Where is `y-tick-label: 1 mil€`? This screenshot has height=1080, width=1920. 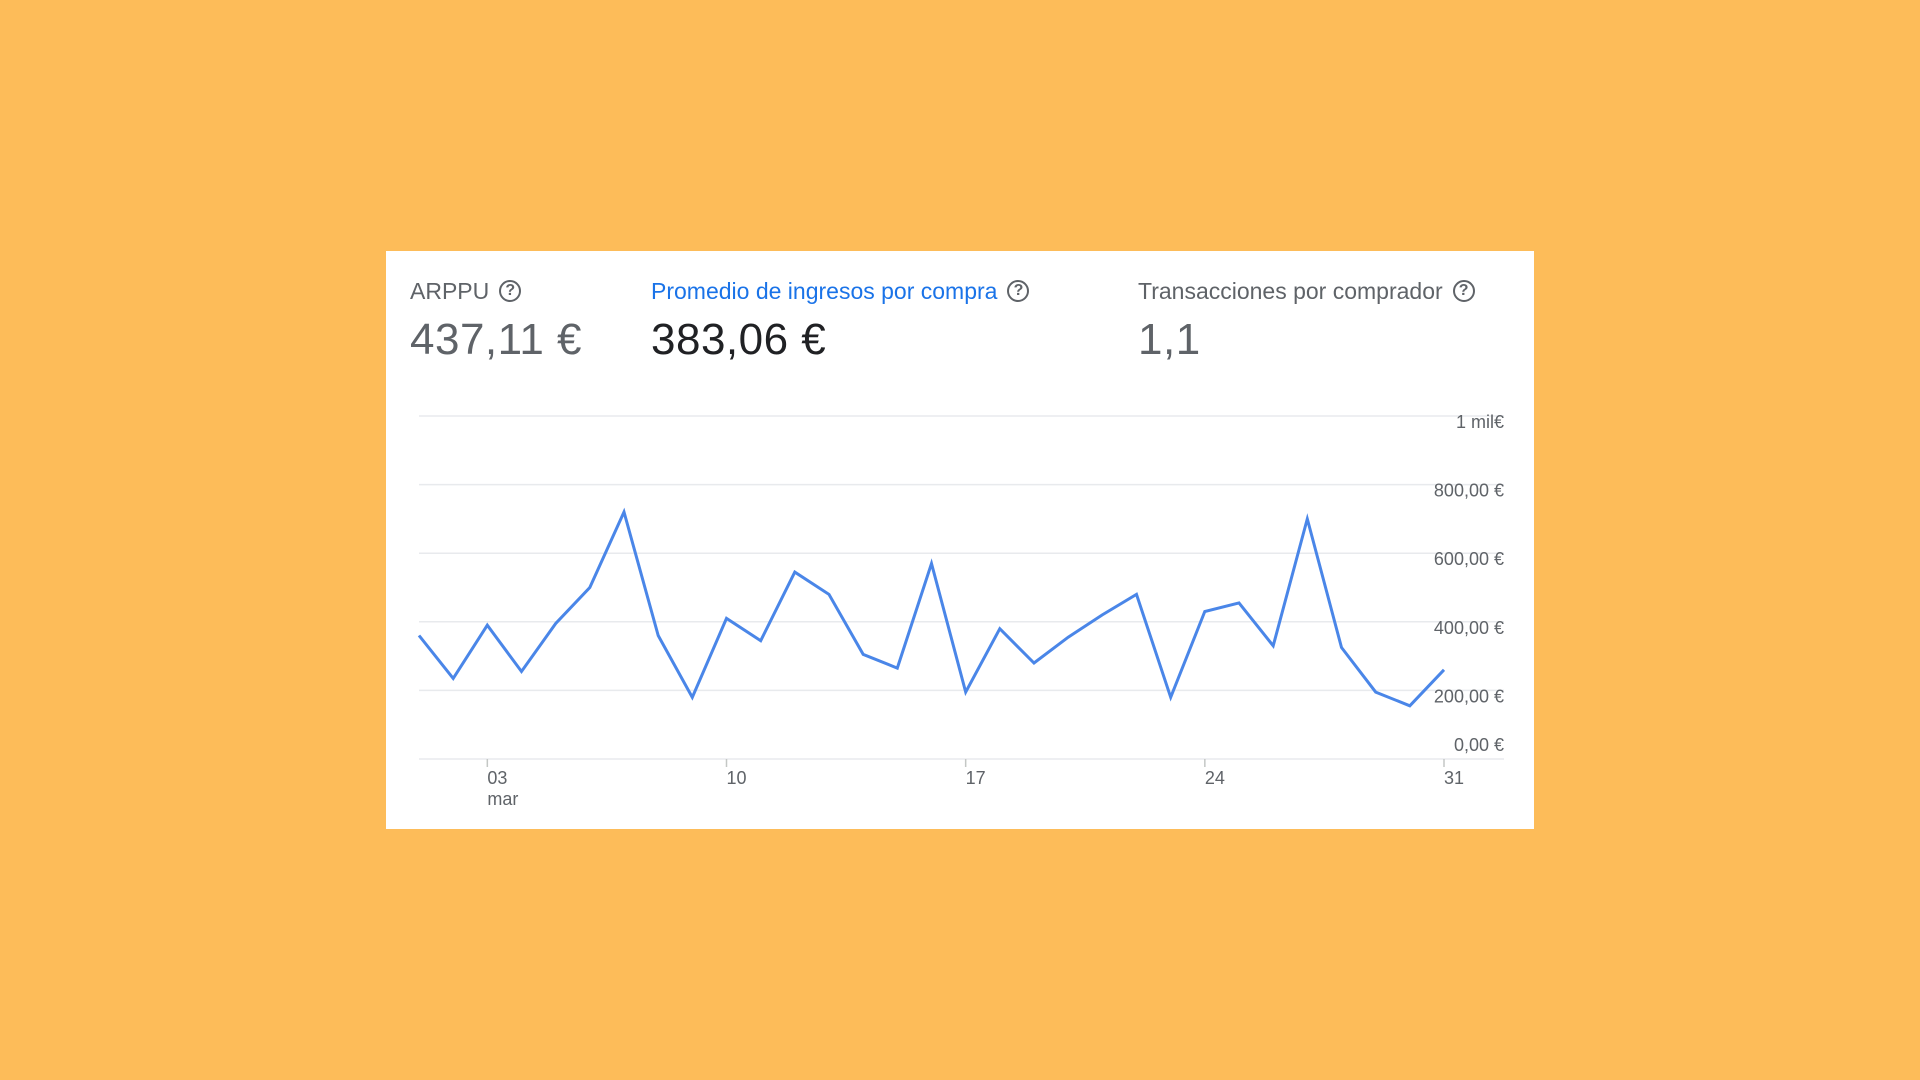 y-tick-label: 1 mil€ is located at coordinates (1480, 422).